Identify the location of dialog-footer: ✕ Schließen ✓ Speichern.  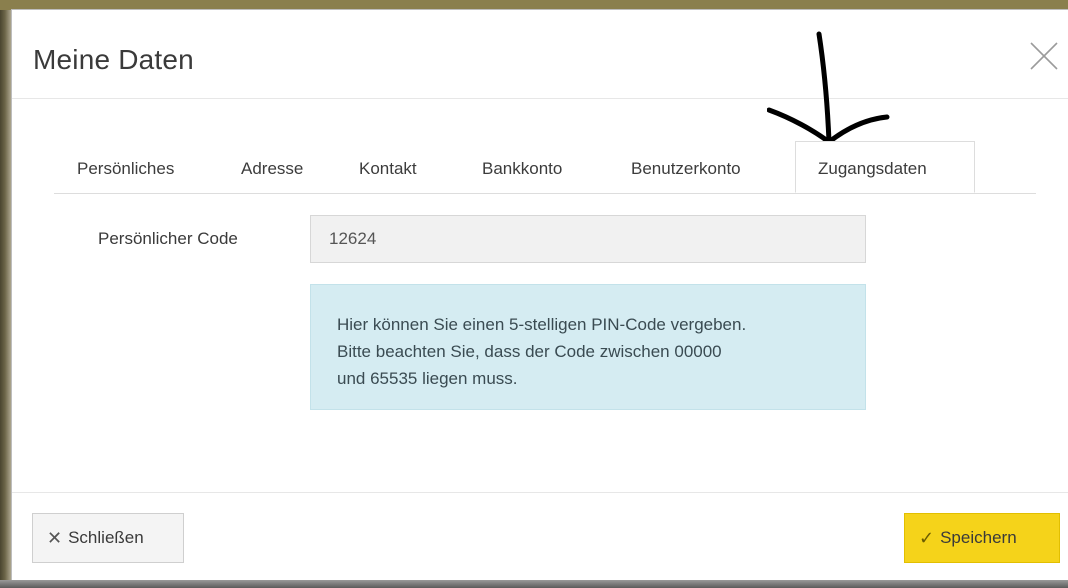
(540, 536).